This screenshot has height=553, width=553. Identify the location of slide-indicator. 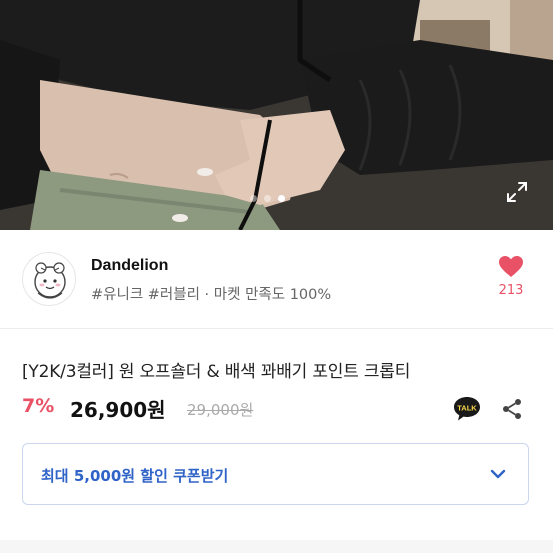
(267, 198).